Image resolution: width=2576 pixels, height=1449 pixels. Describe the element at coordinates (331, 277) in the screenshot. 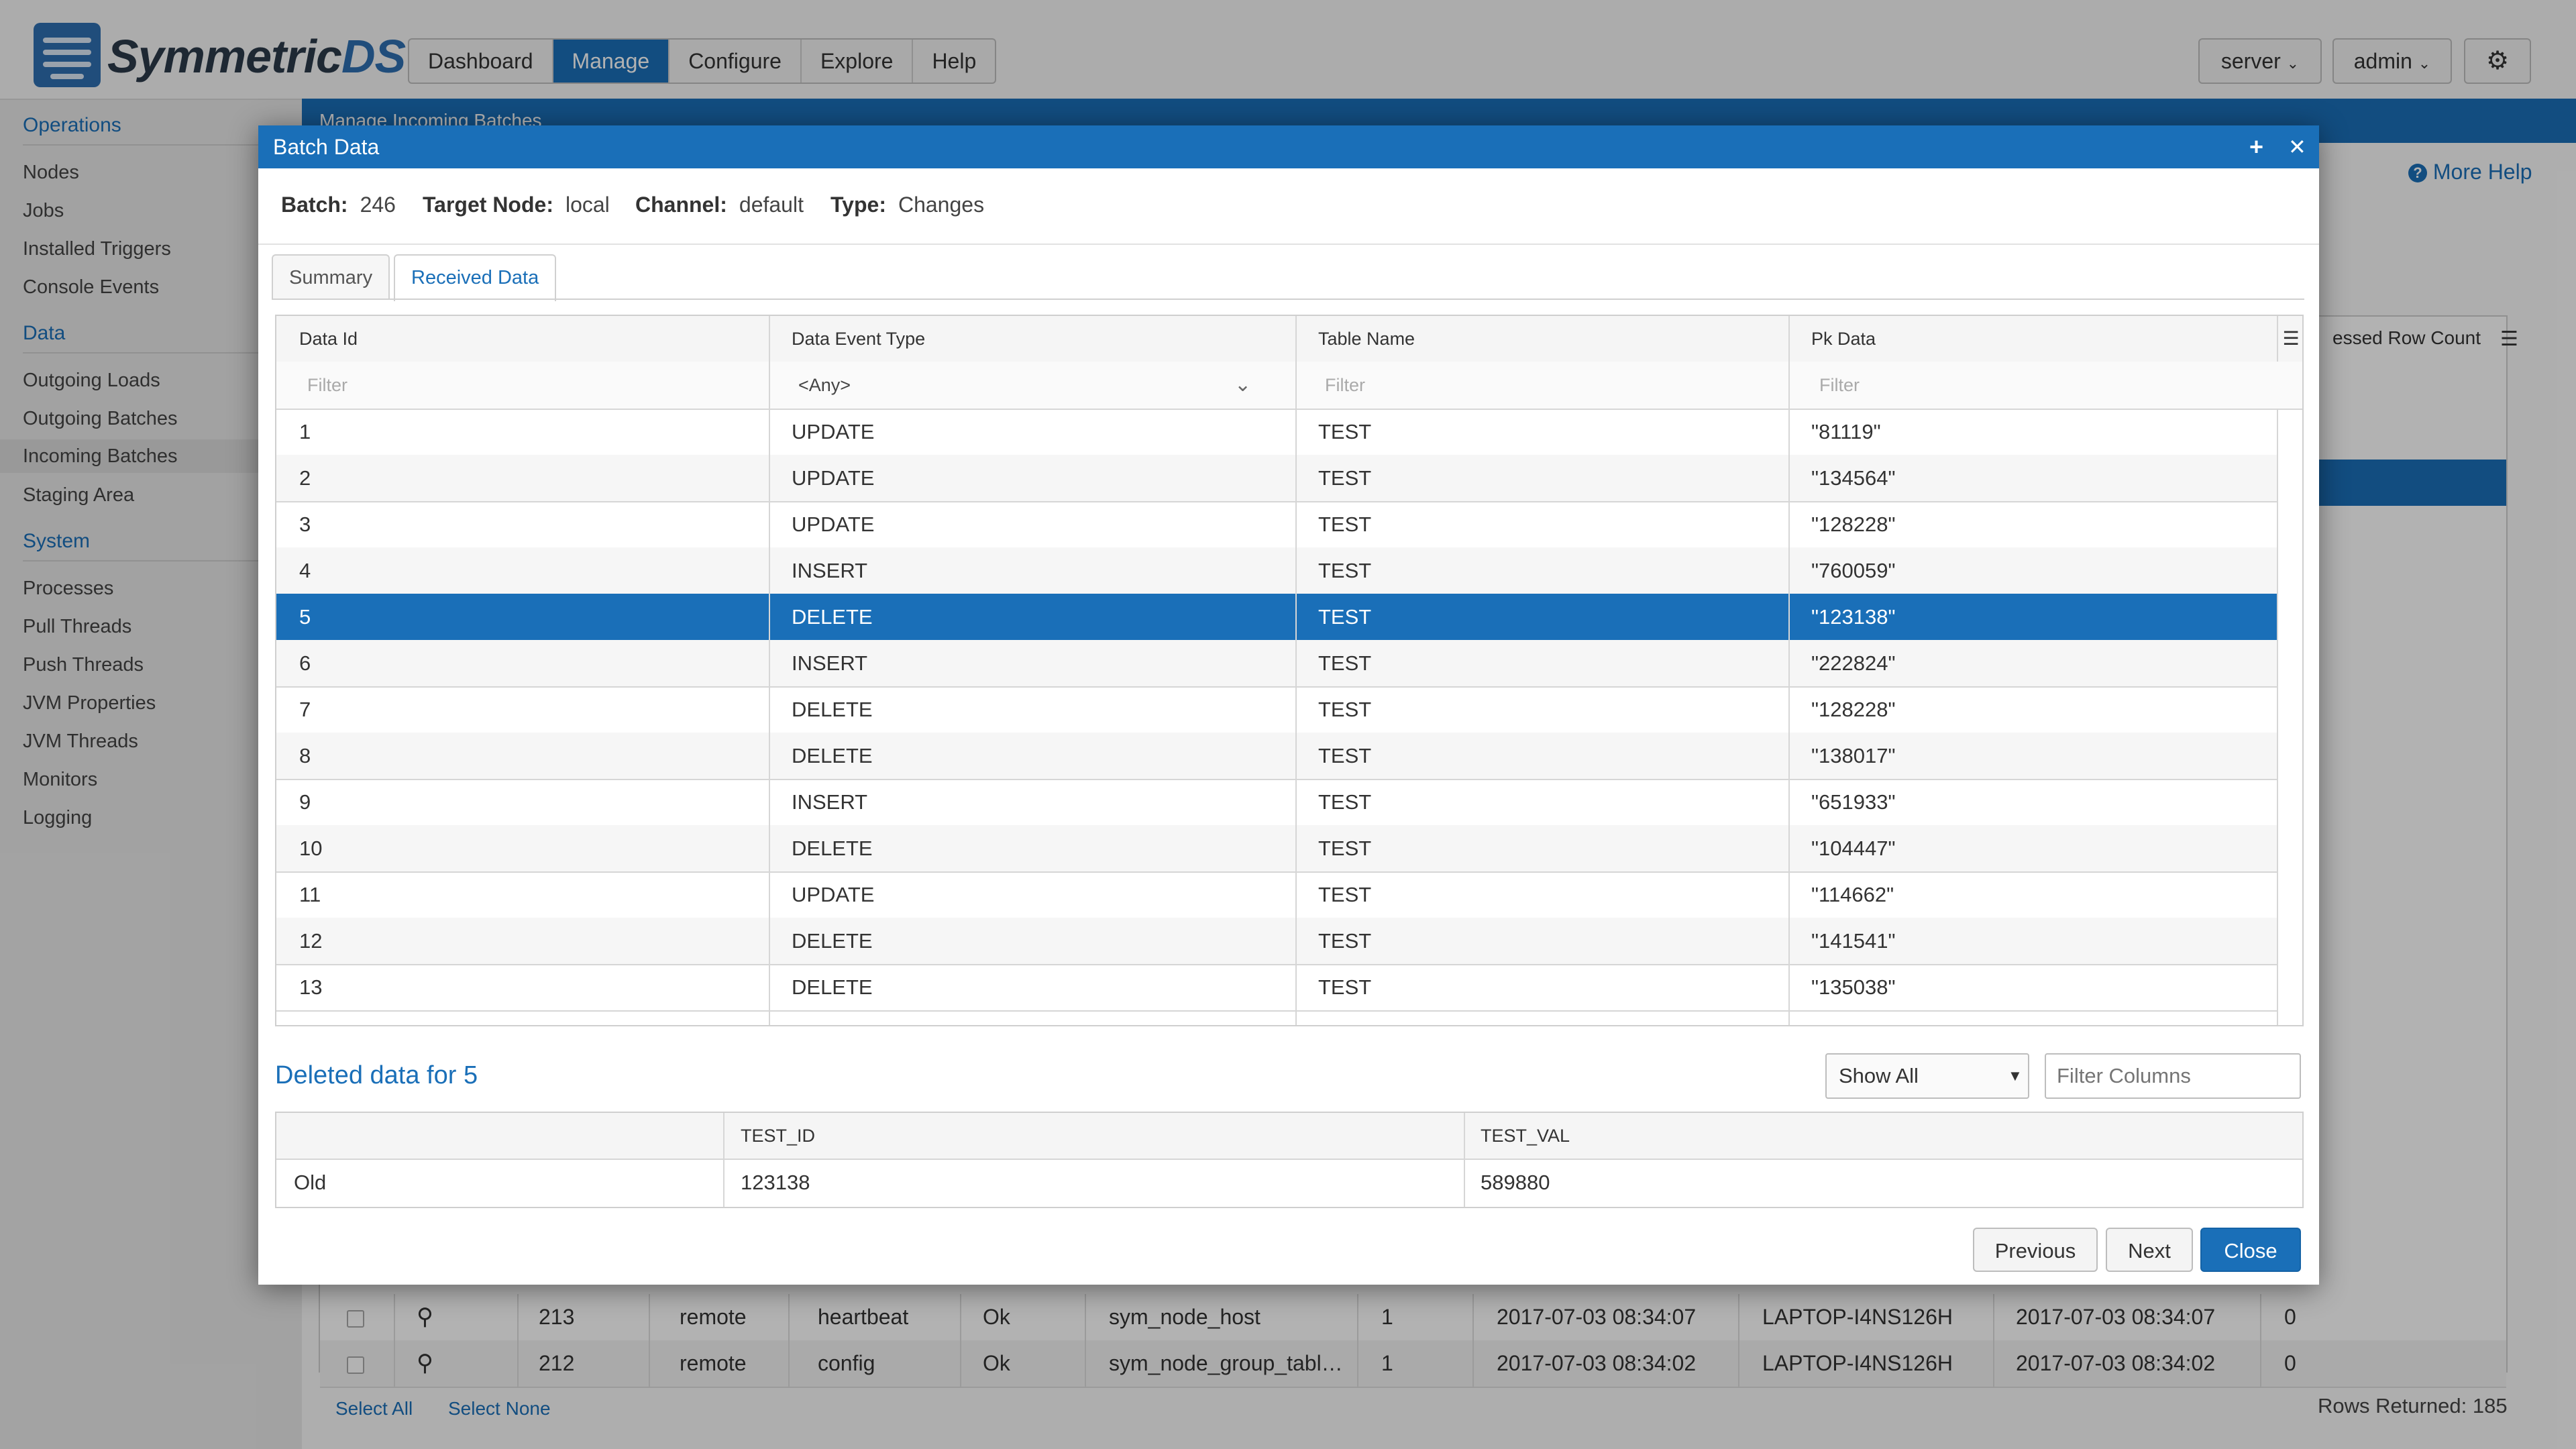

I see `tab-summary: Summary` at that location.